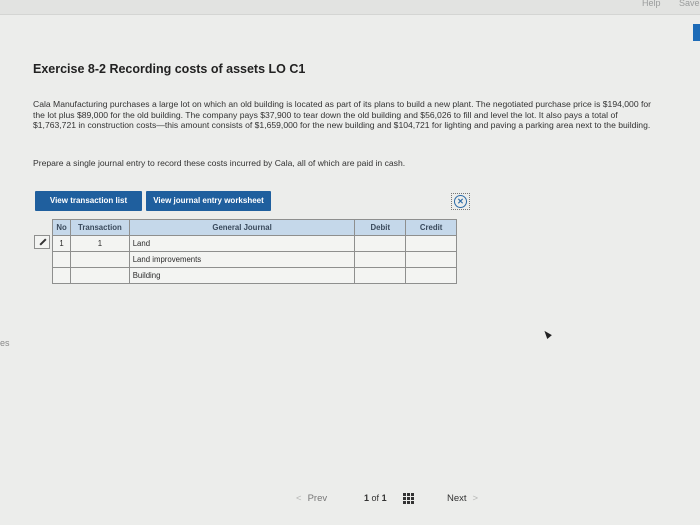 The width and height of the screenshot is (700, 525). Describe the element at coordinates (208, 201) in the screenshot. I see `view-journal-worksheet-button: View journal entry worksheet` at that location.